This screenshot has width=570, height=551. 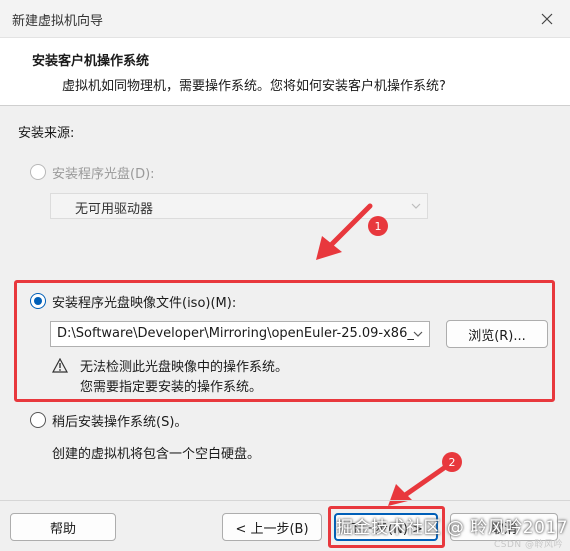 I want to click on warning-line-2: 您需要指定要安装的操作系统。, so click(x=171, y=387).